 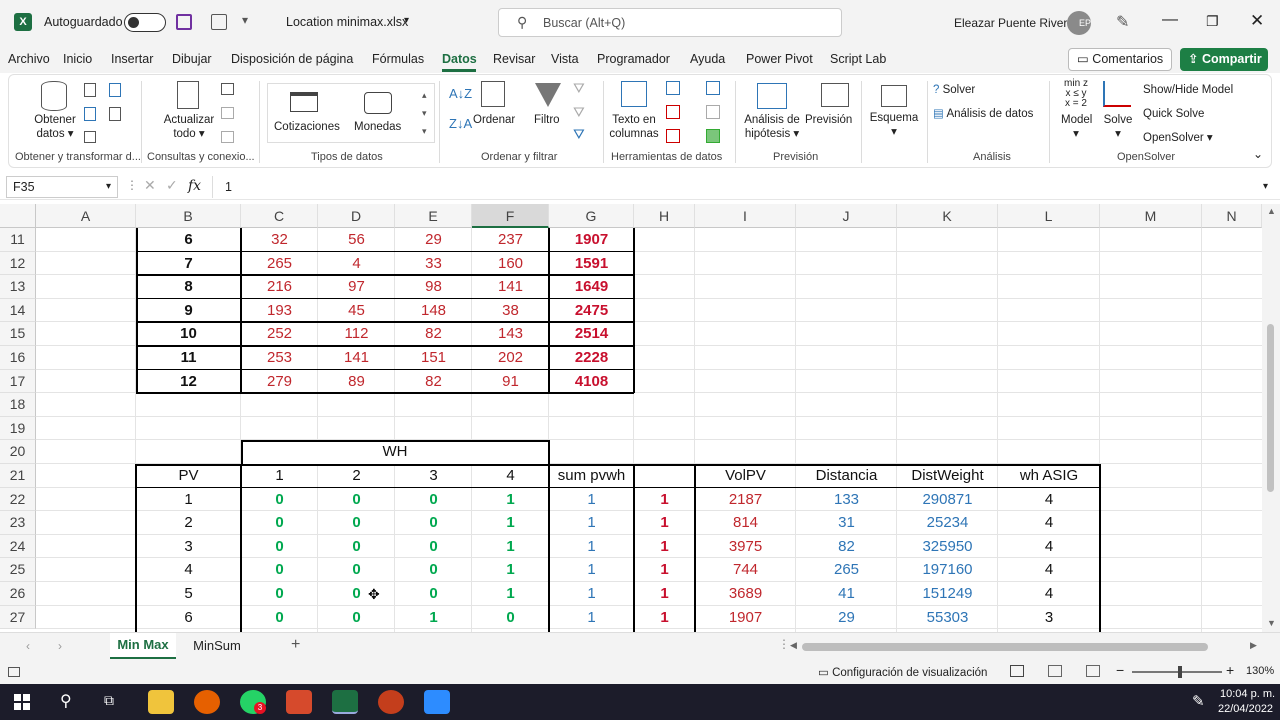 I want to click on properties-icon, so click(x=227, y=113).